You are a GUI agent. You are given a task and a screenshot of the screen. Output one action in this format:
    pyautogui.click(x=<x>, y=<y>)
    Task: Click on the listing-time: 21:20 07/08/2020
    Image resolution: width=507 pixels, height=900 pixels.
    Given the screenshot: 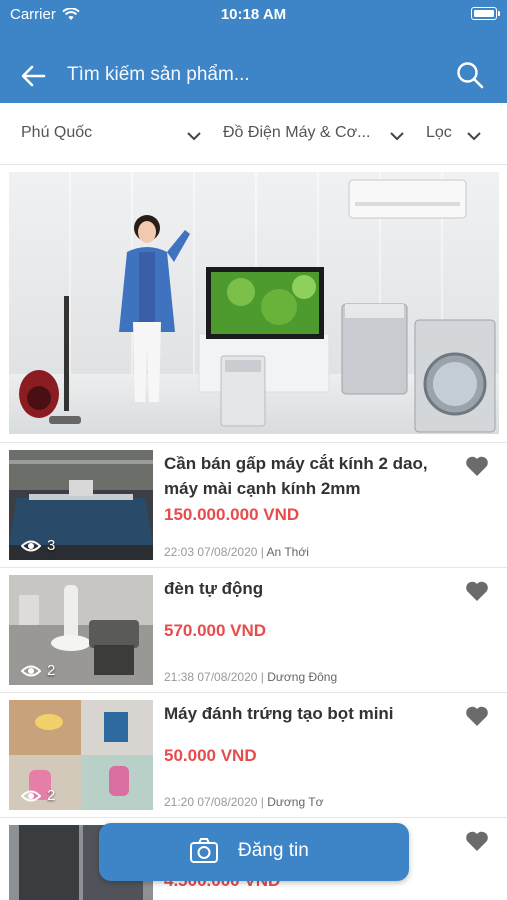 What is the action you would take?
    pyautogui.click(x=211, y=802)
    